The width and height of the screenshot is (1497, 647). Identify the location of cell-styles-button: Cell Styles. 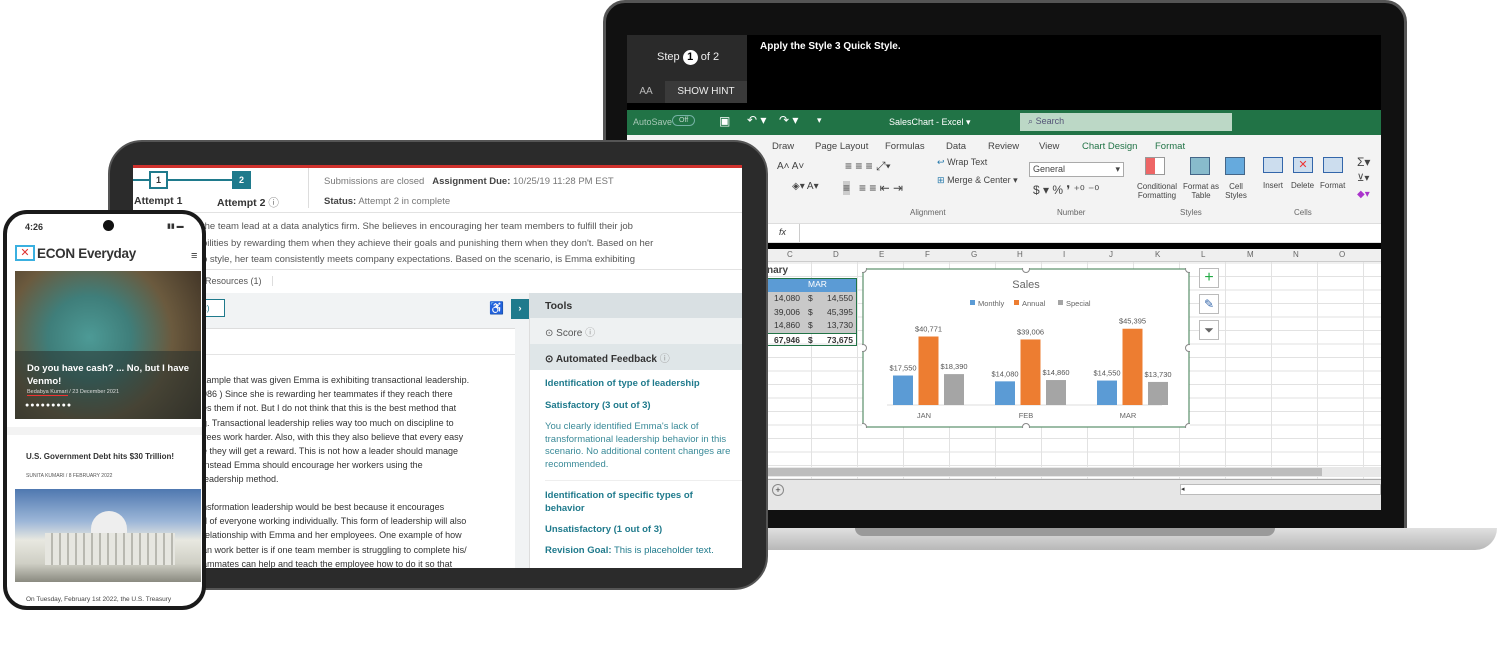
(1236, 191).